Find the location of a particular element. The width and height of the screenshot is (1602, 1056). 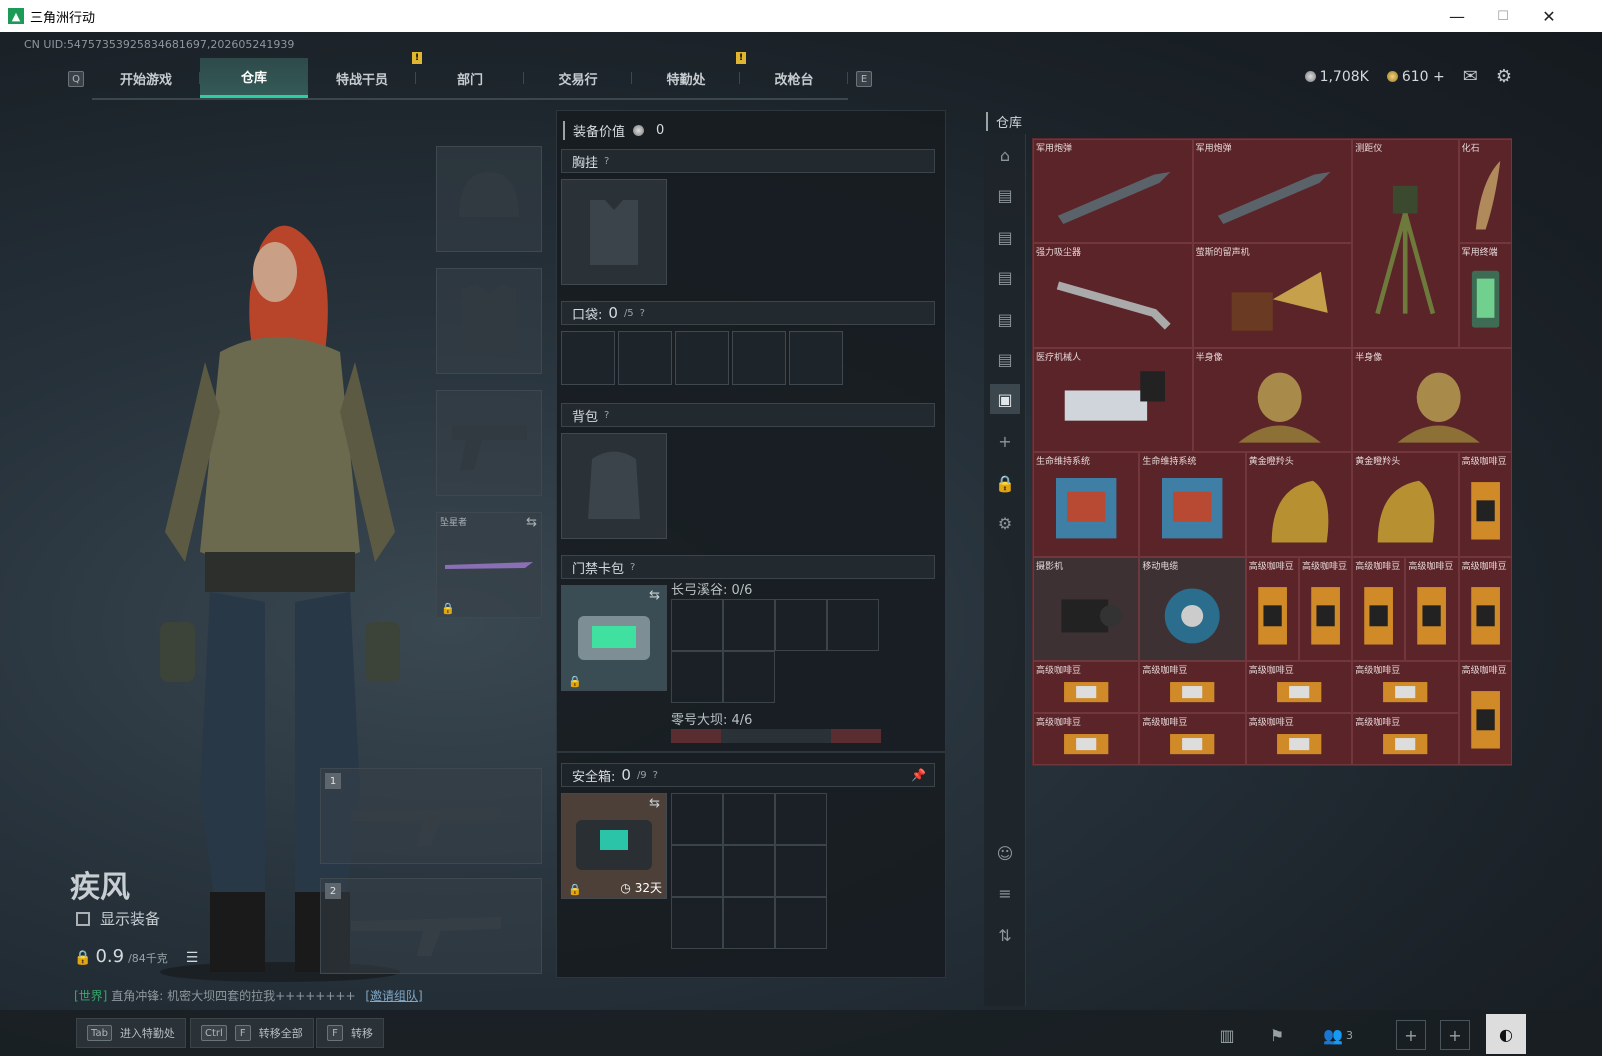

backpack-slot is located at coordinates (614, 486).